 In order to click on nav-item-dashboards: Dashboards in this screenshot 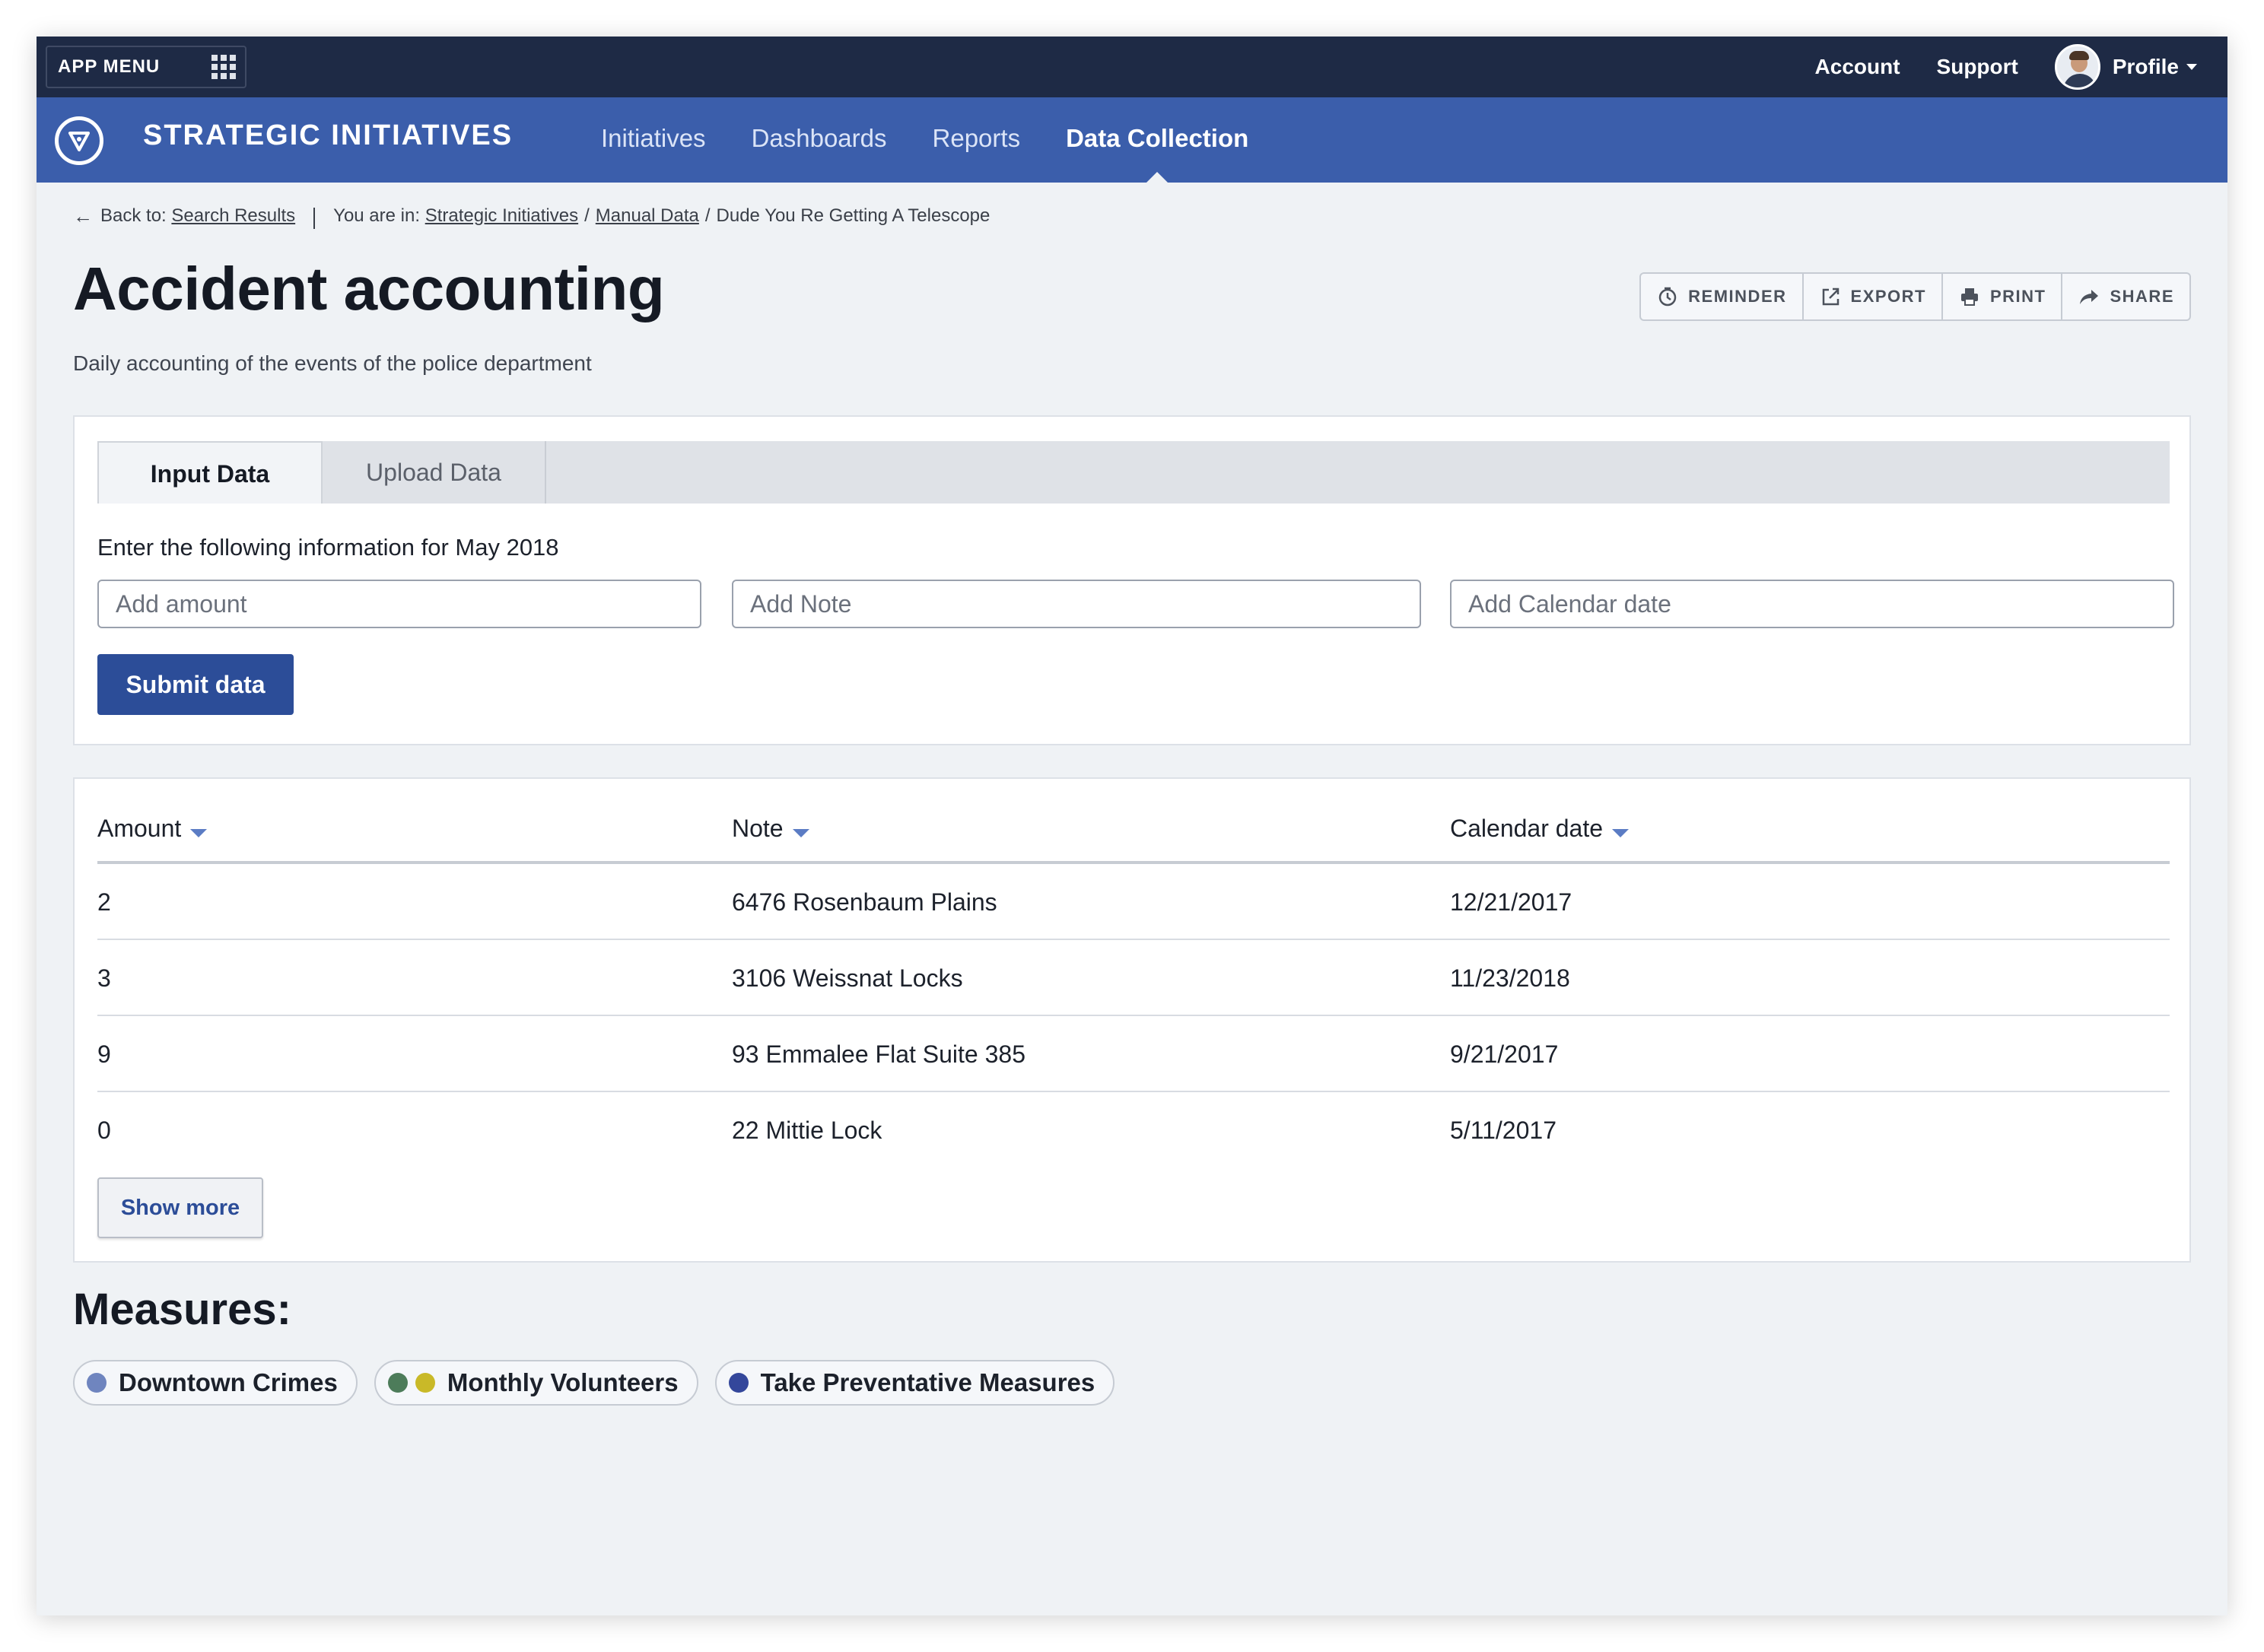, I will do `click(819, 140)`.